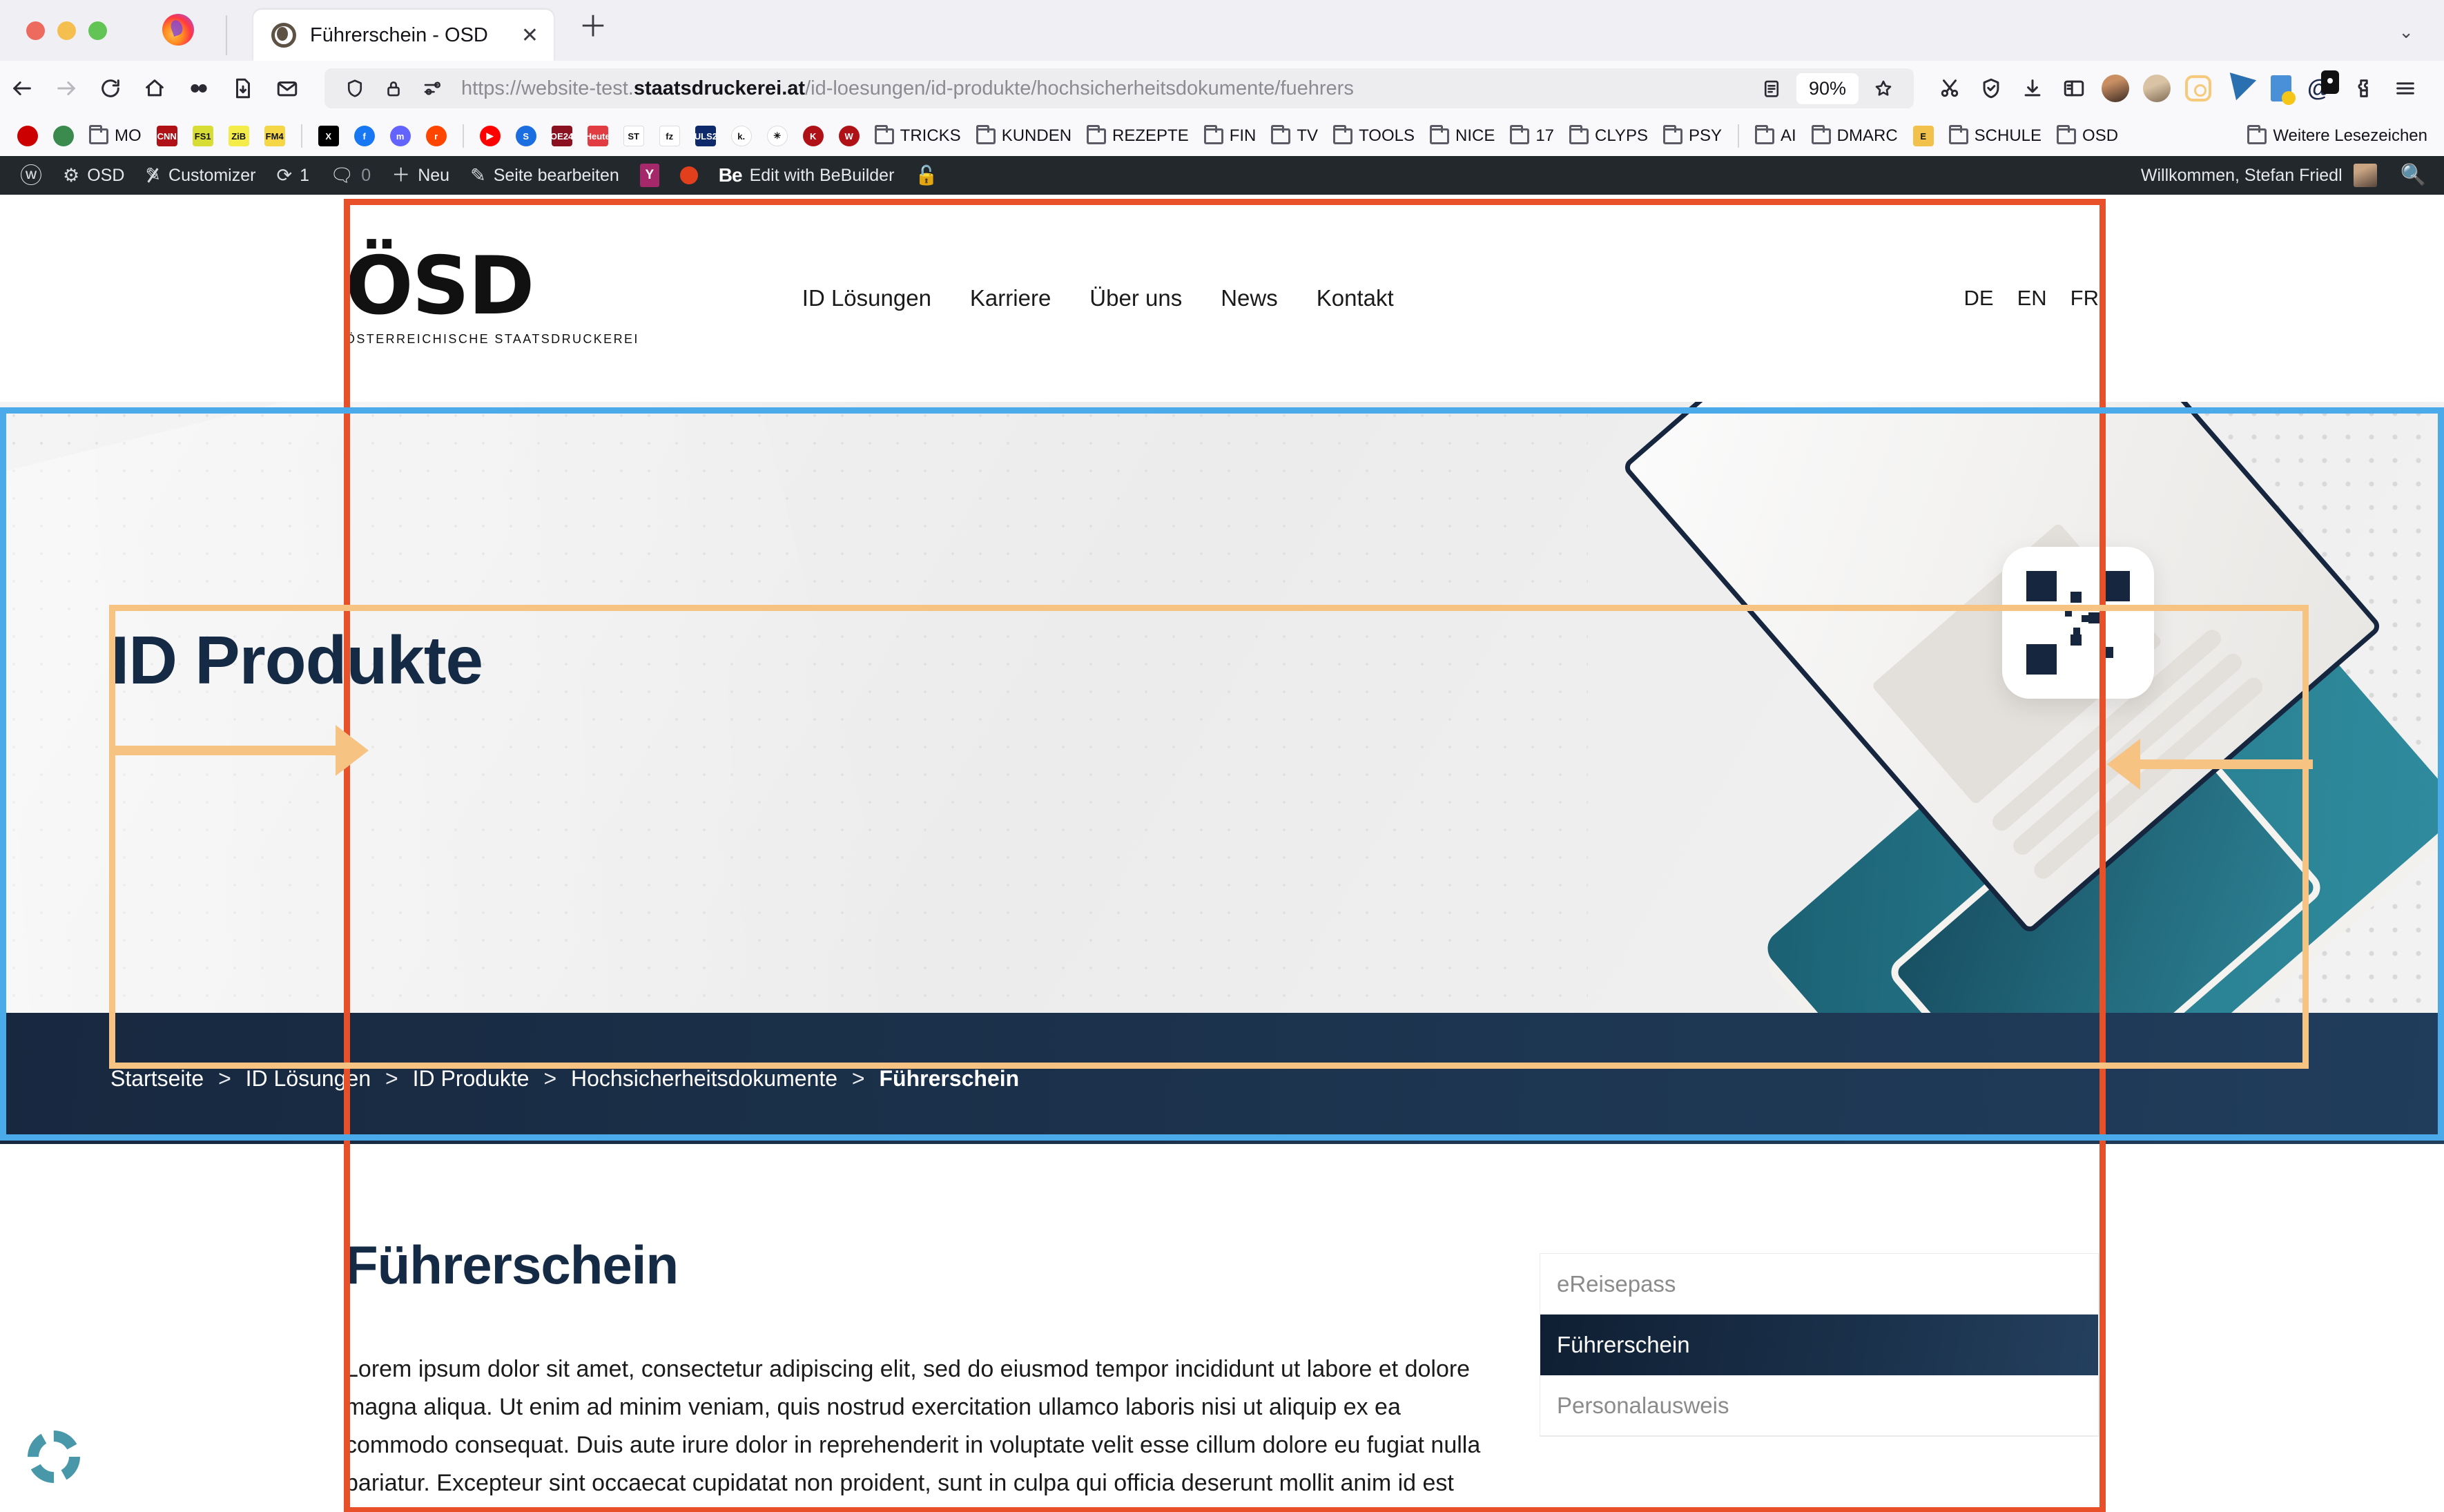 The width and height of the screenshot is (2444, 1512). Describe the element at coordinates (704, 1078) in the screenshot. I see `breadcrumb-item-hochsicherheitsdokumente: Hochsicherheitsdokumente` at that location.